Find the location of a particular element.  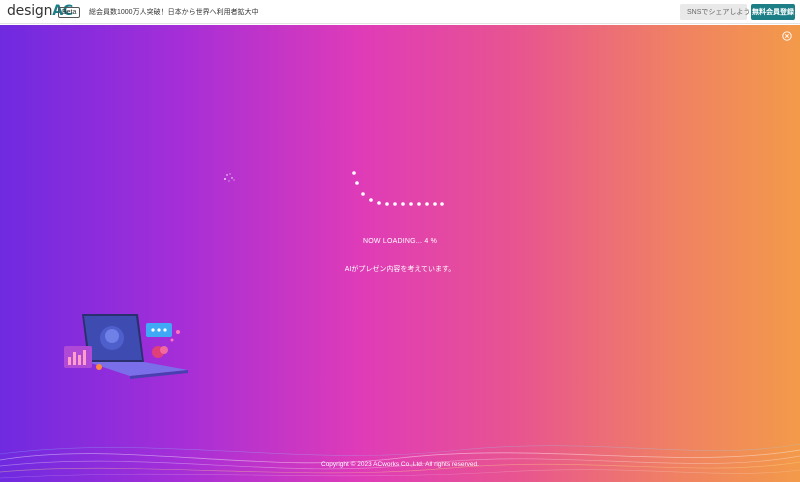

share-button: SNSでシェアしよう! is located at coordinates (716, 12).